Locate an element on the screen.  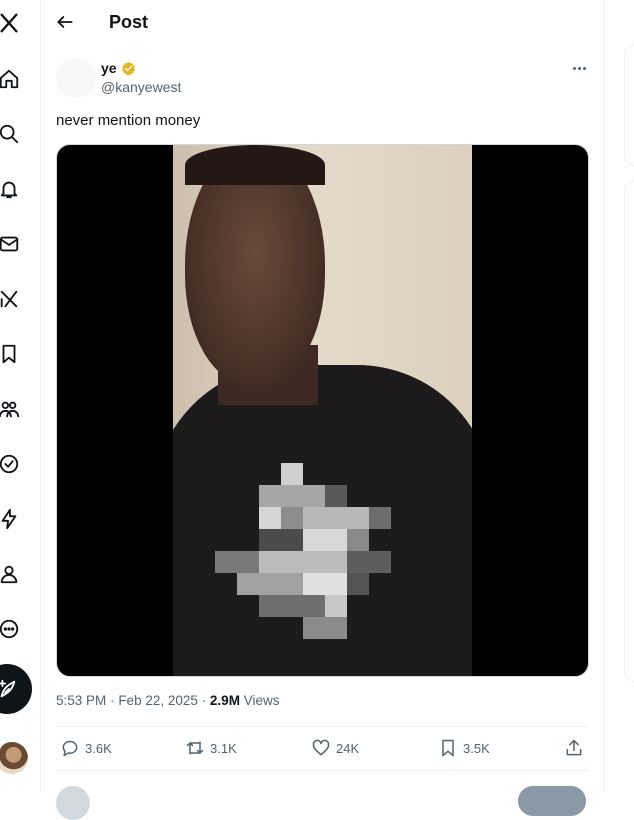
grok-icon is located at coordinates (11, 299).